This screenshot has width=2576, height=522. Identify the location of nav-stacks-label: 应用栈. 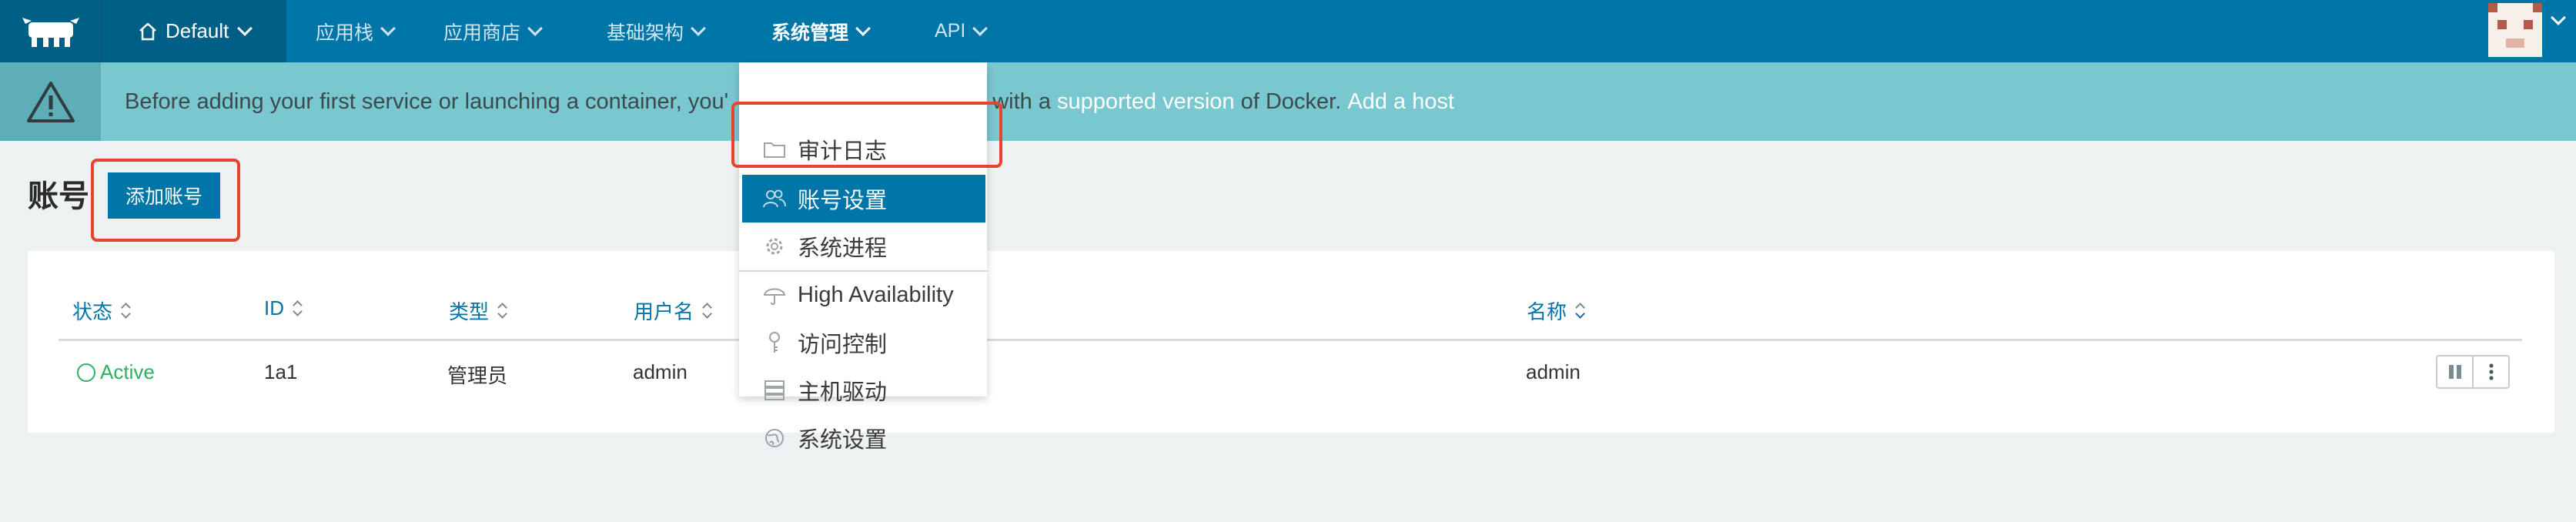
(345, 33).